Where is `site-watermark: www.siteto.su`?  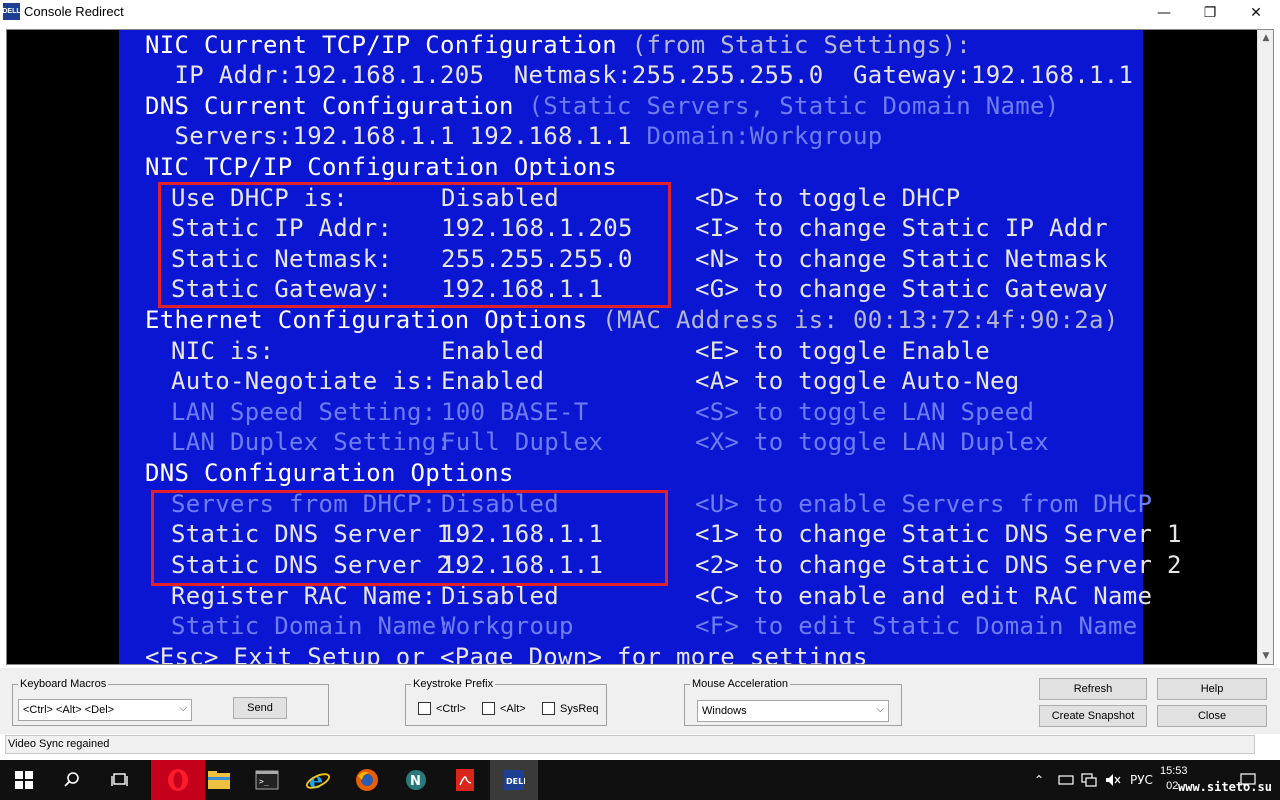 site-watermark: www.siteto.su is located at coordinates (1225, 787).